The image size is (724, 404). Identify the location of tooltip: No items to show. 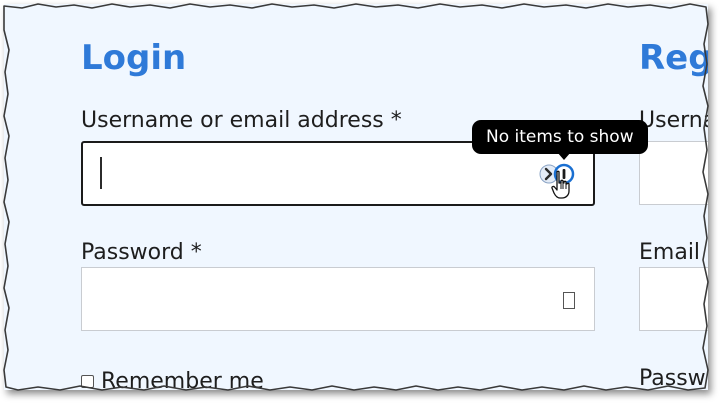
(560, 137).